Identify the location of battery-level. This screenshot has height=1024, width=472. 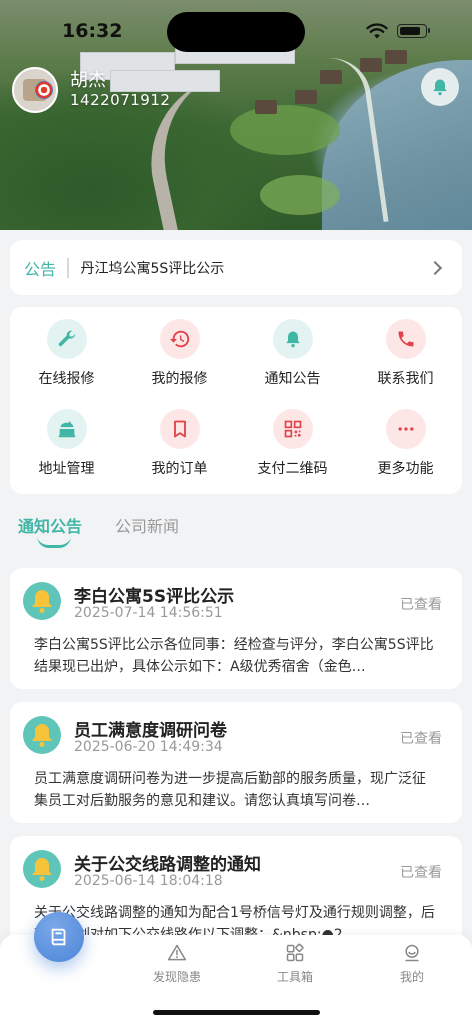
(410, 31).